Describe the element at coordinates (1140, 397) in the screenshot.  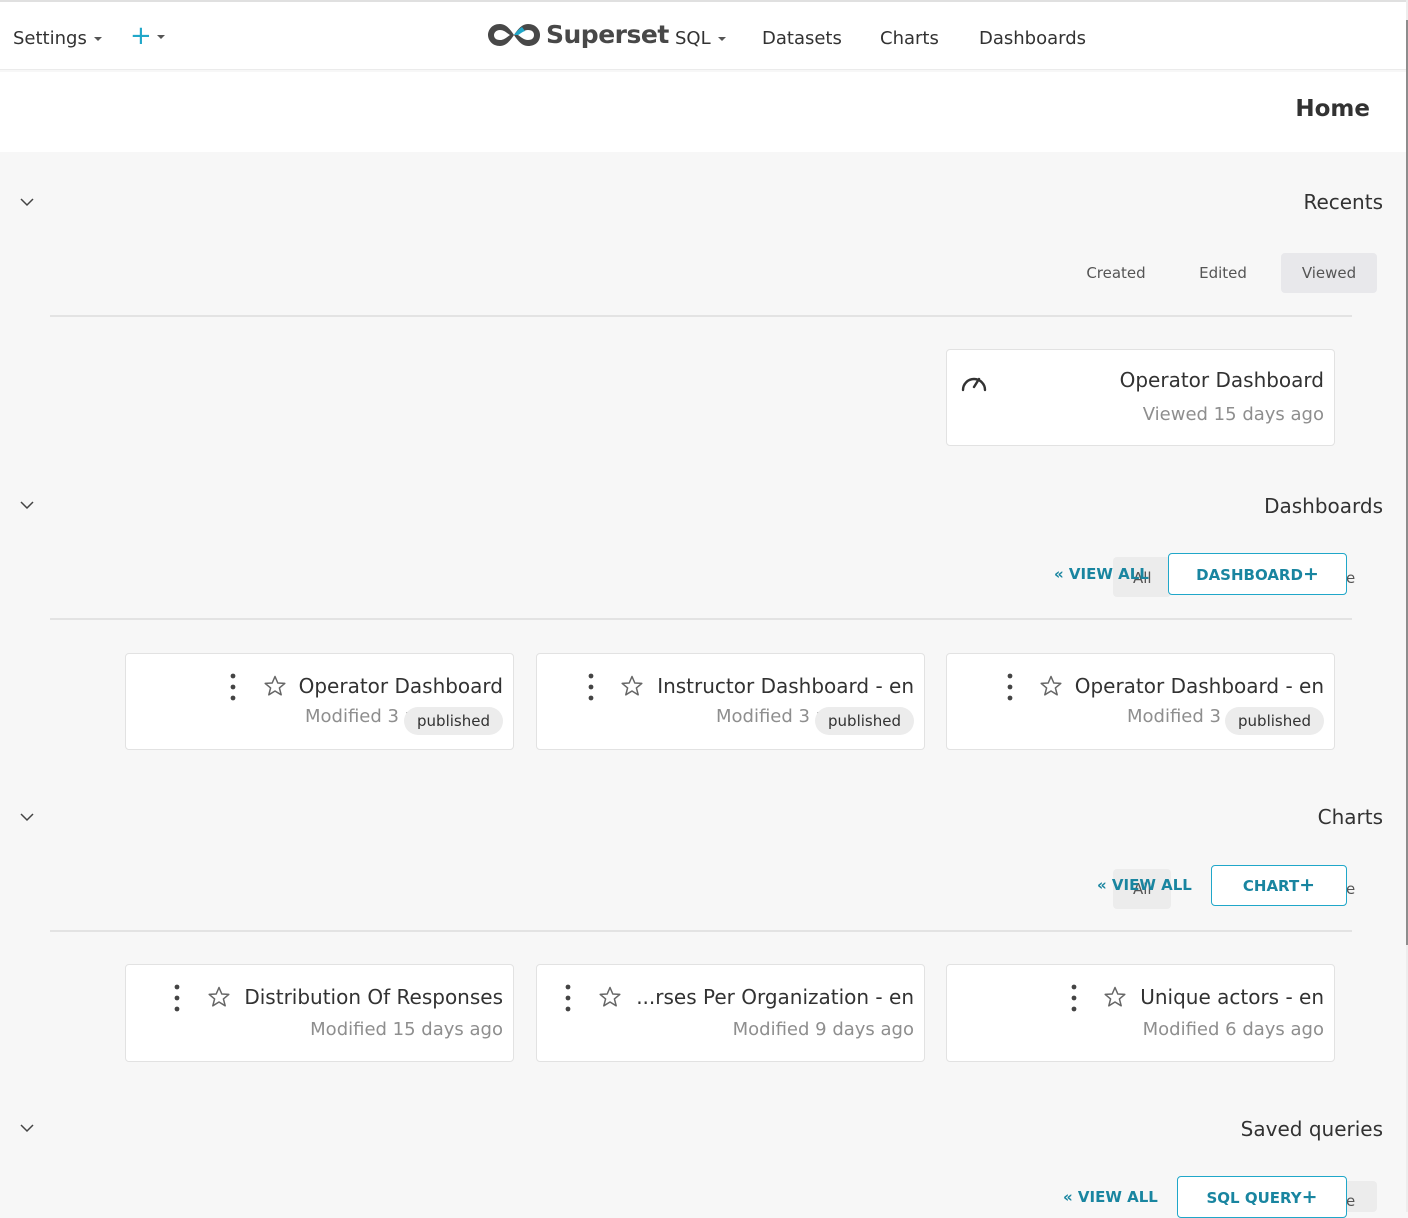
I see `recent-card: Operator Dashboard Viewed 15 days ago` at that location.